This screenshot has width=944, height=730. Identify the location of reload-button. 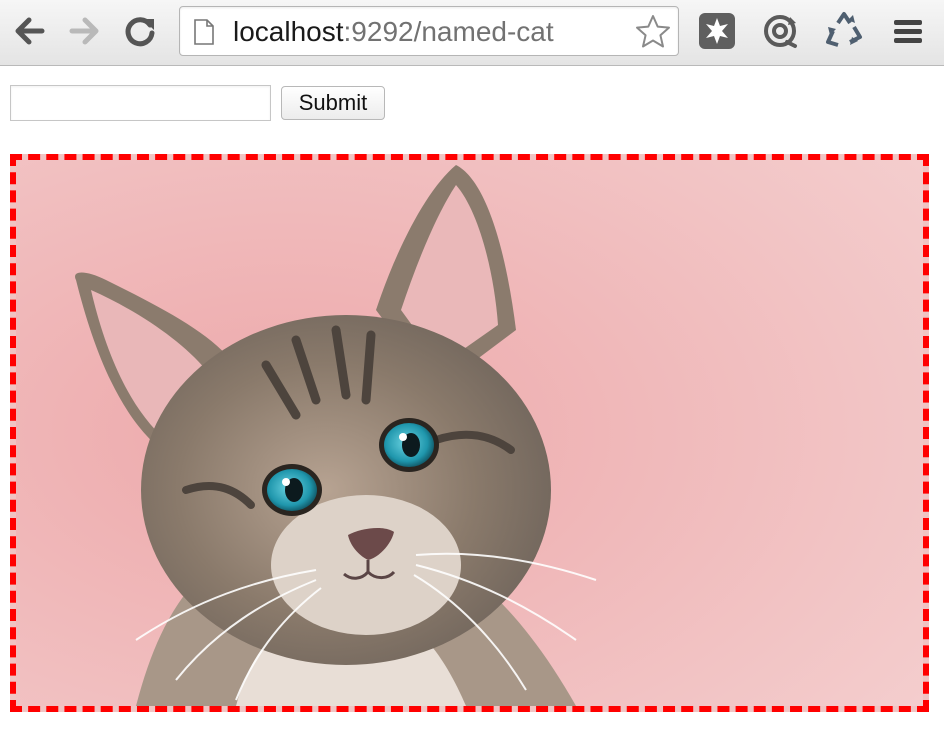
(140, 31).